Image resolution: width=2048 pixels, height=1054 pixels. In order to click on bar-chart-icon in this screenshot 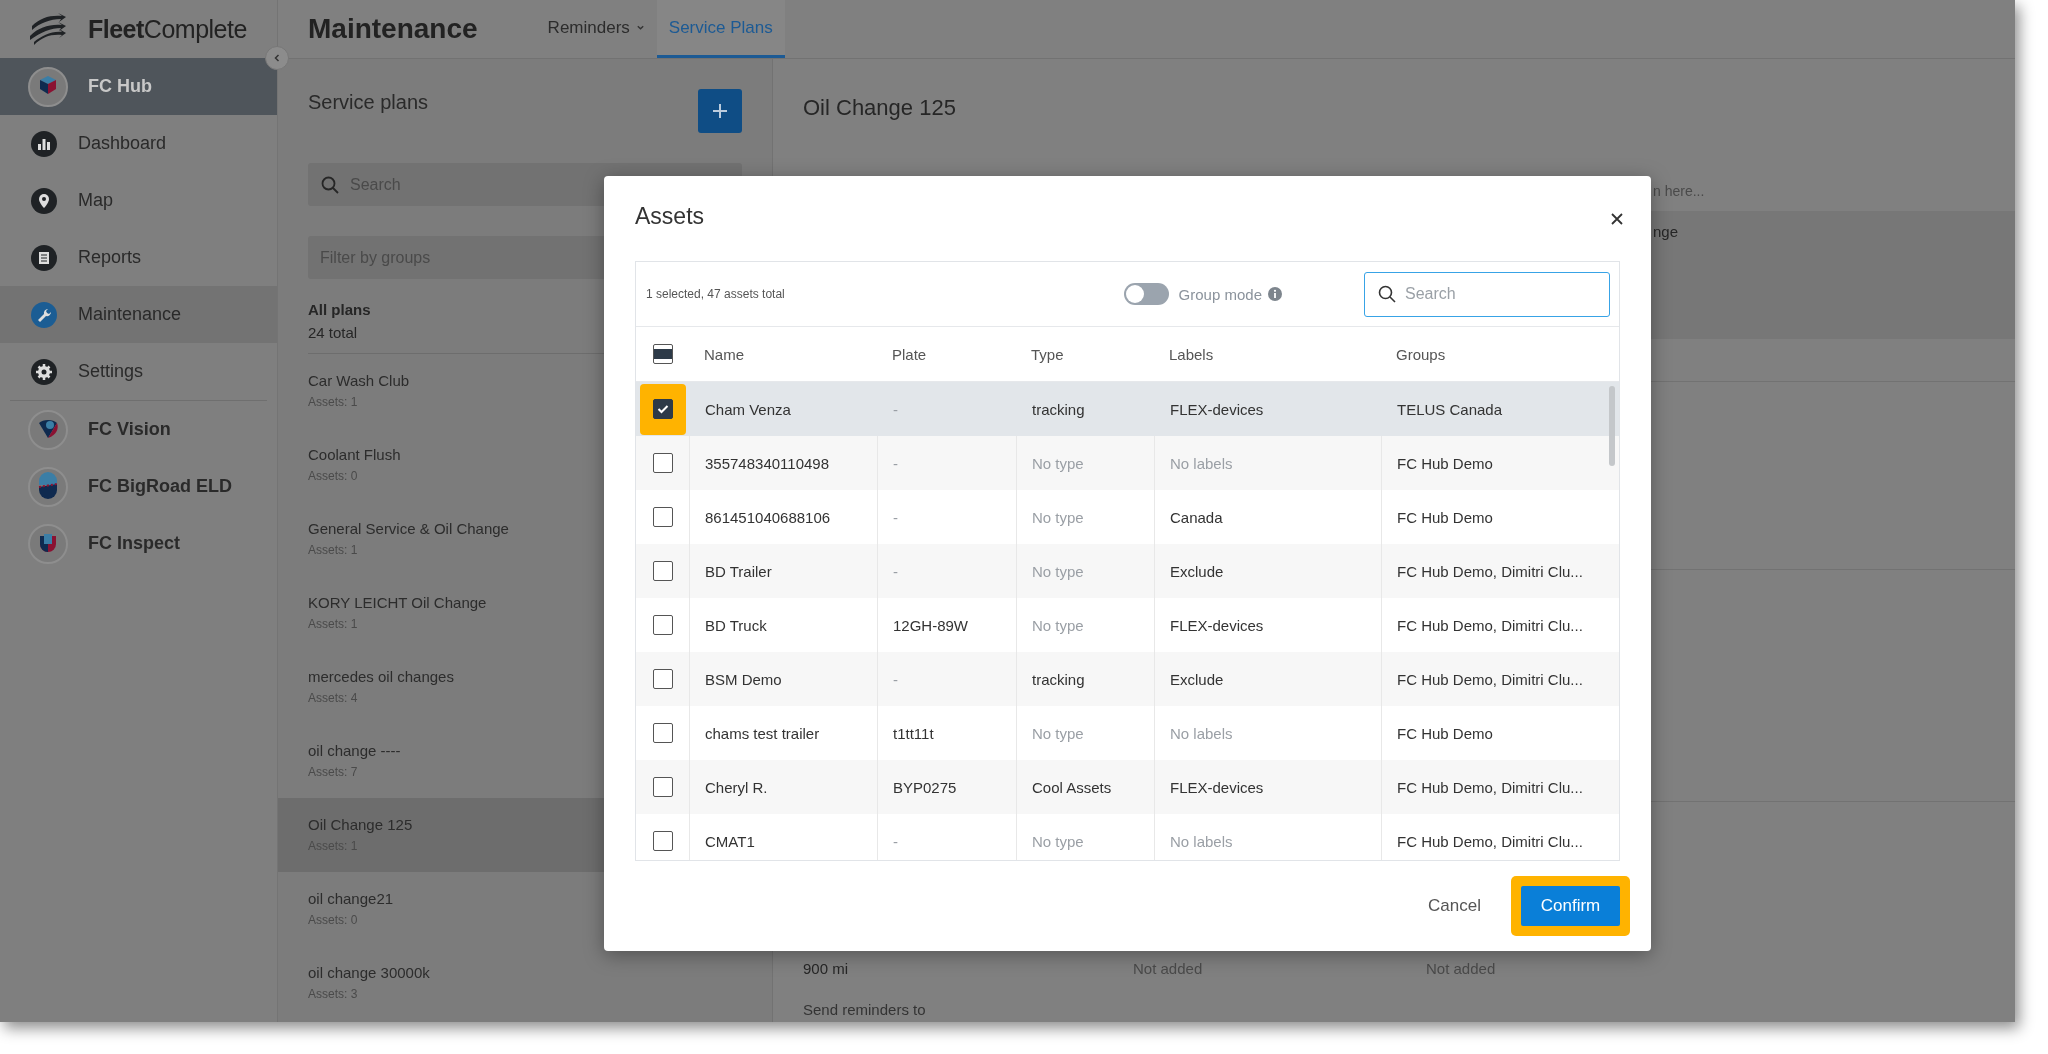, I will do `click(44, 143)`.